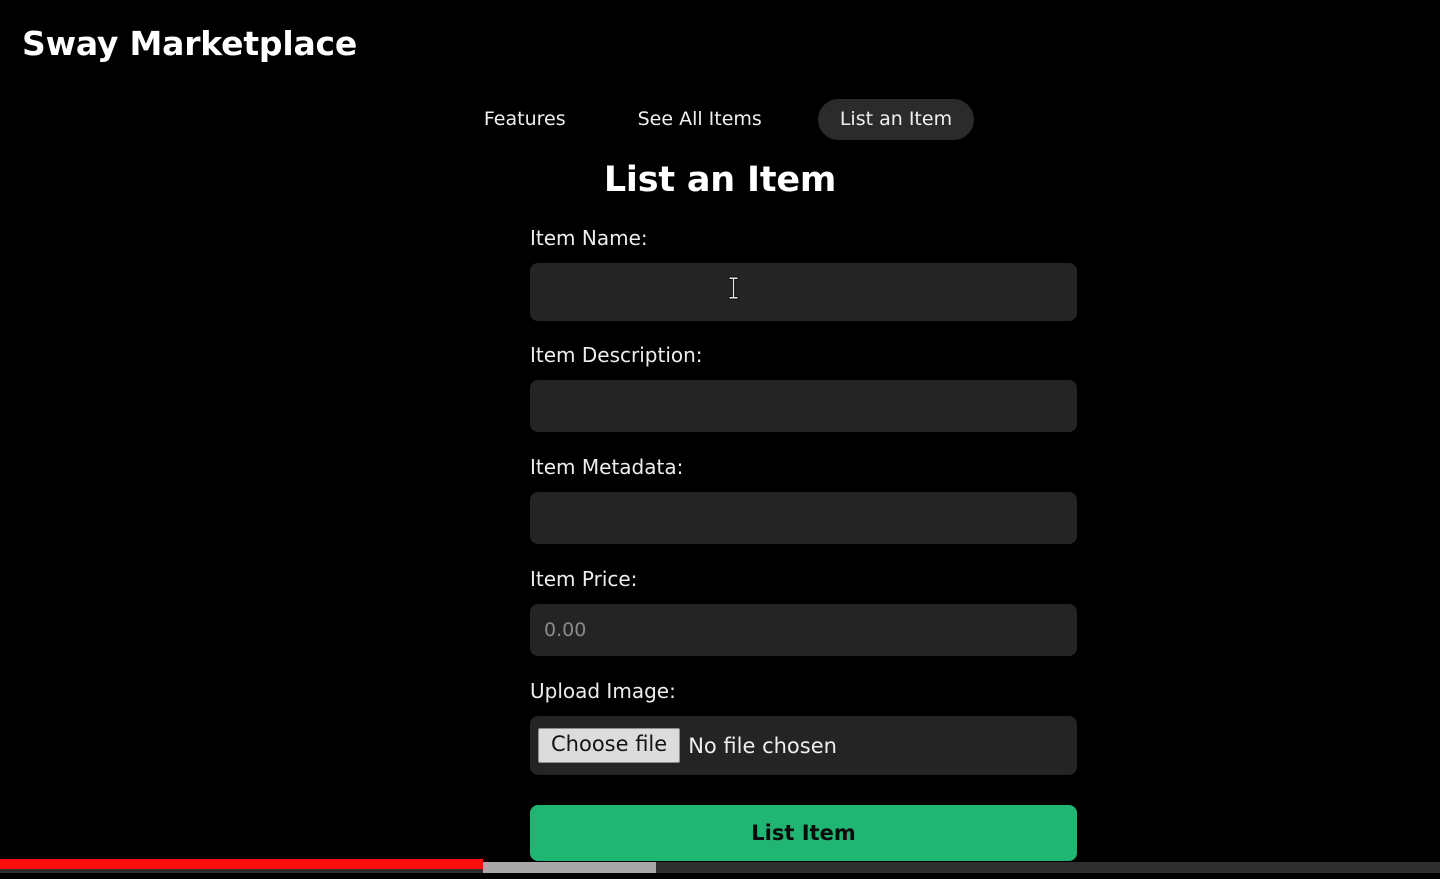  Describe the element at coordinates (803, 406) in the screenshot. I see `item-description-input` at that location.